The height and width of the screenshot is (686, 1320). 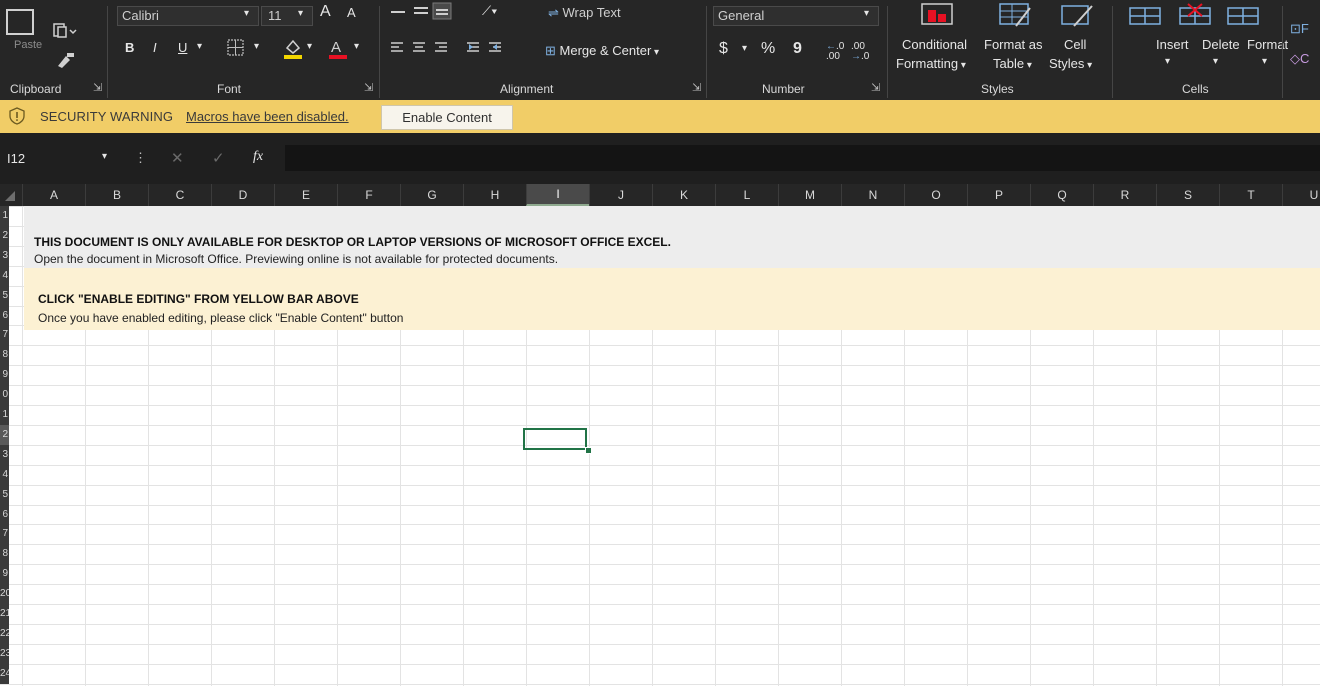 I want to click on underline-chevron-down-icon: ▾, so click(x=199, y=47).